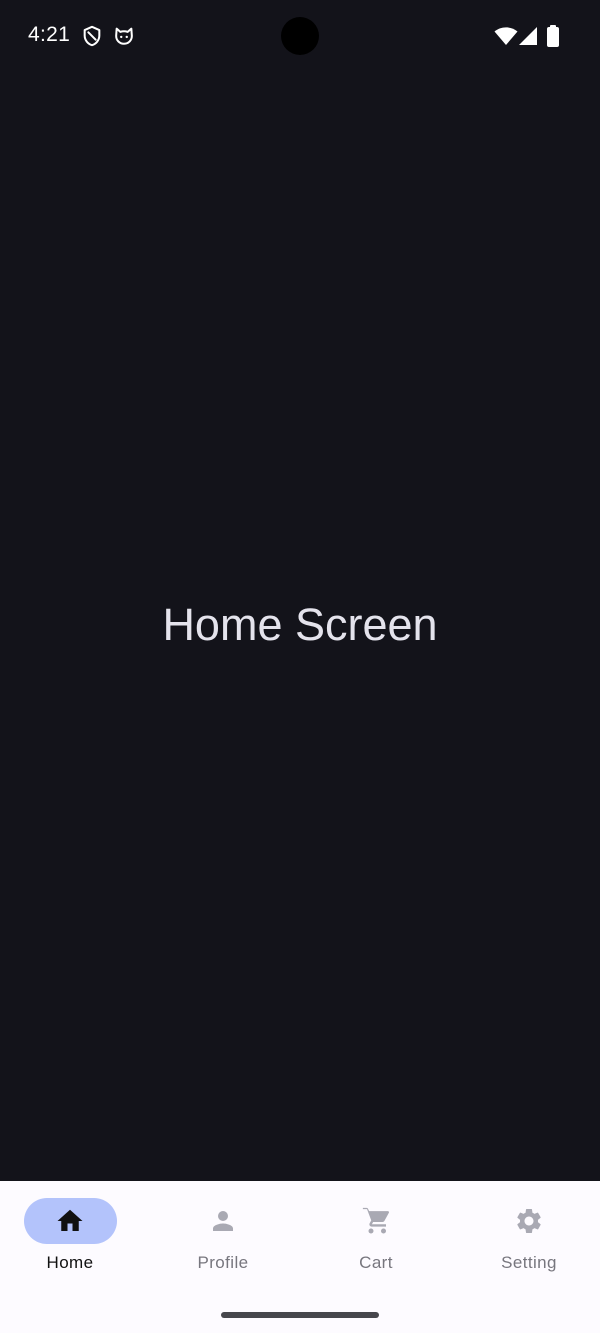 The image size is (600, 1333). I want to click on nav-item-home: Home, so click(72, 1238).